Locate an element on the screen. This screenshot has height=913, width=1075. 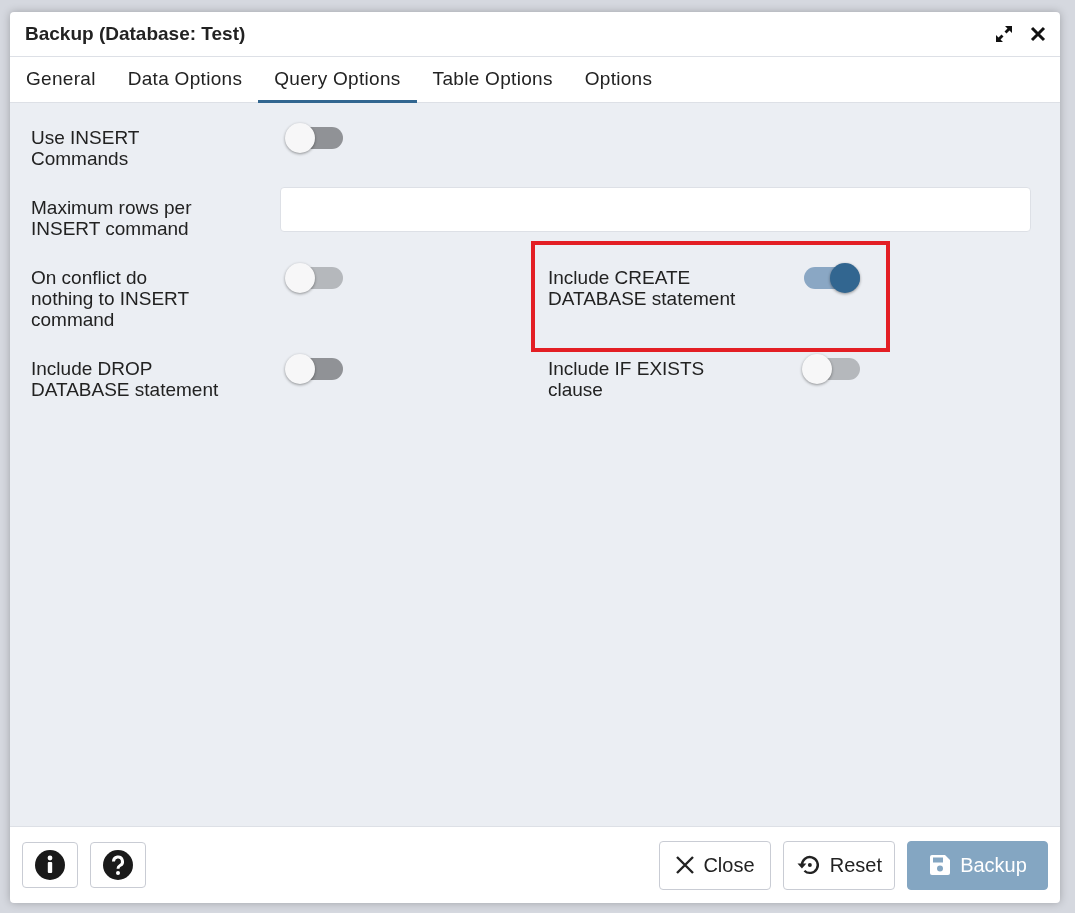
reset-icon is located at coordinates (809, 865).